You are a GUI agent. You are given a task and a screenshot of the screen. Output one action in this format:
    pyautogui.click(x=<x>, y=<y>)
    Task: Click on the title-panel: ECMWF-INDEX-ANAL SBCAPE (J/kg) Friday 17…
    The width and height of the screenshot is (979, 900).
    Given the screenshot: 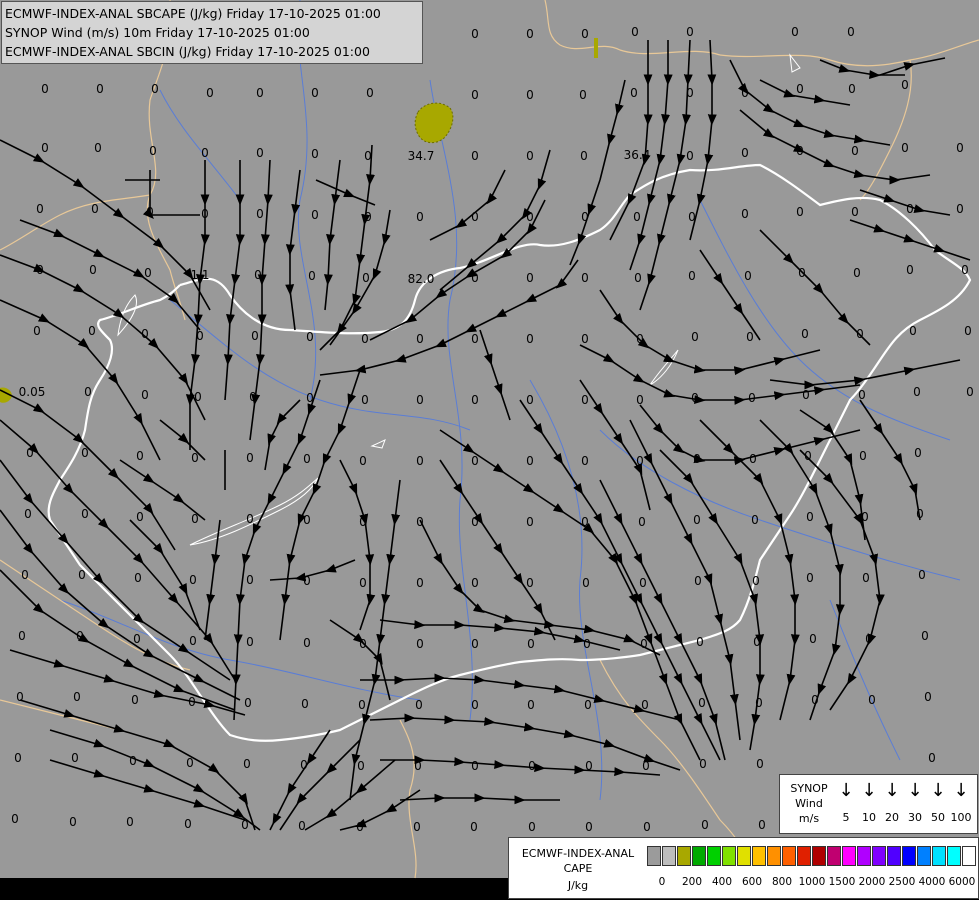 What is the action you would take?
    pyautogui.click(x=212, y=32)
    